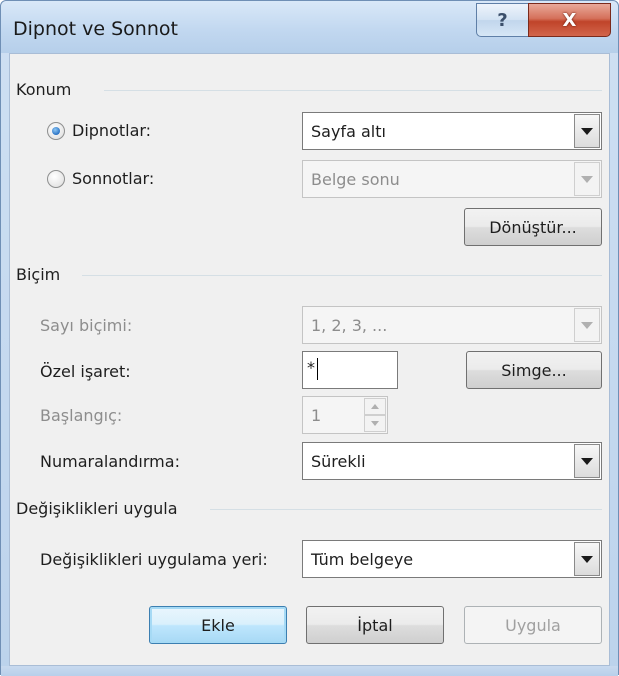 This screenshot has height=676, width=619. What do you see at coordinates (95, 29) in the screenshot?
I see `window-title: Dipnot ve Sonnot` at bounding box center [95, 29].